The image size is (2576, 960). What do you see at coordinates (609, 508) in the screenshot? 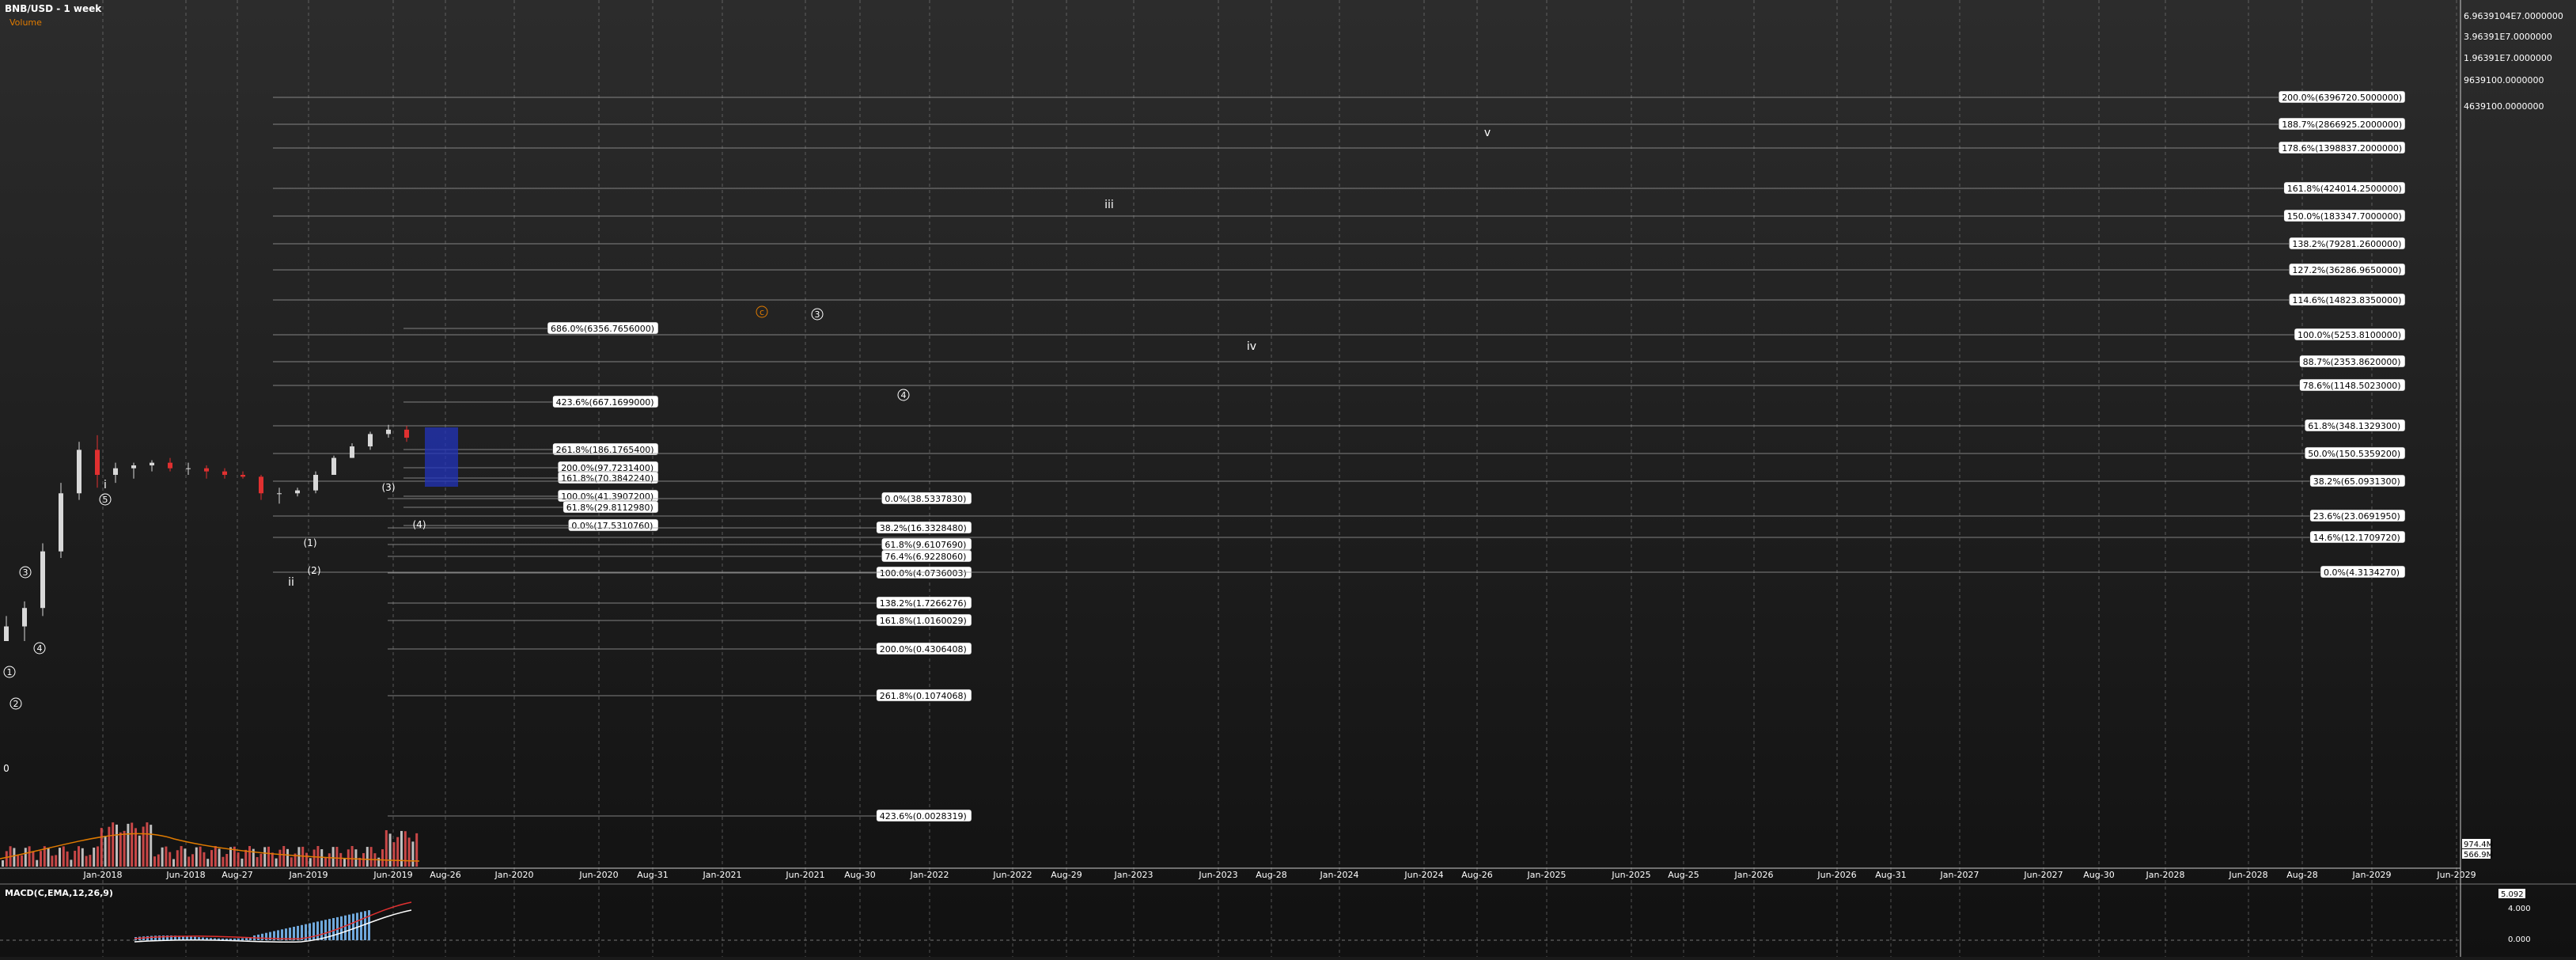
I see `fib-label: 61.8%(29.8112980)` at bounding box center [609, 508].